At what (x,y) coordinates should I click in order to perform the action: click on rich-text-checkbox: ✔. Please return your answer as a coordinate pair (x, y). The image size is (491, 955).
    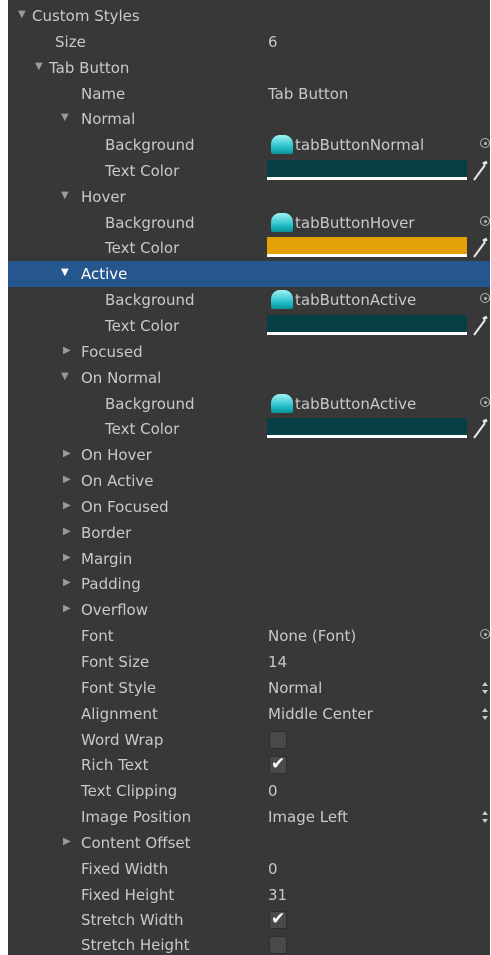
    Looking at the image, I should click on (278, 764).